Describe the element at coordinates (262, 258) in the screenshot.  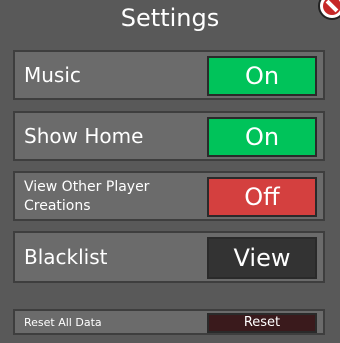
I see `blacklist-view-button: View` at that location.